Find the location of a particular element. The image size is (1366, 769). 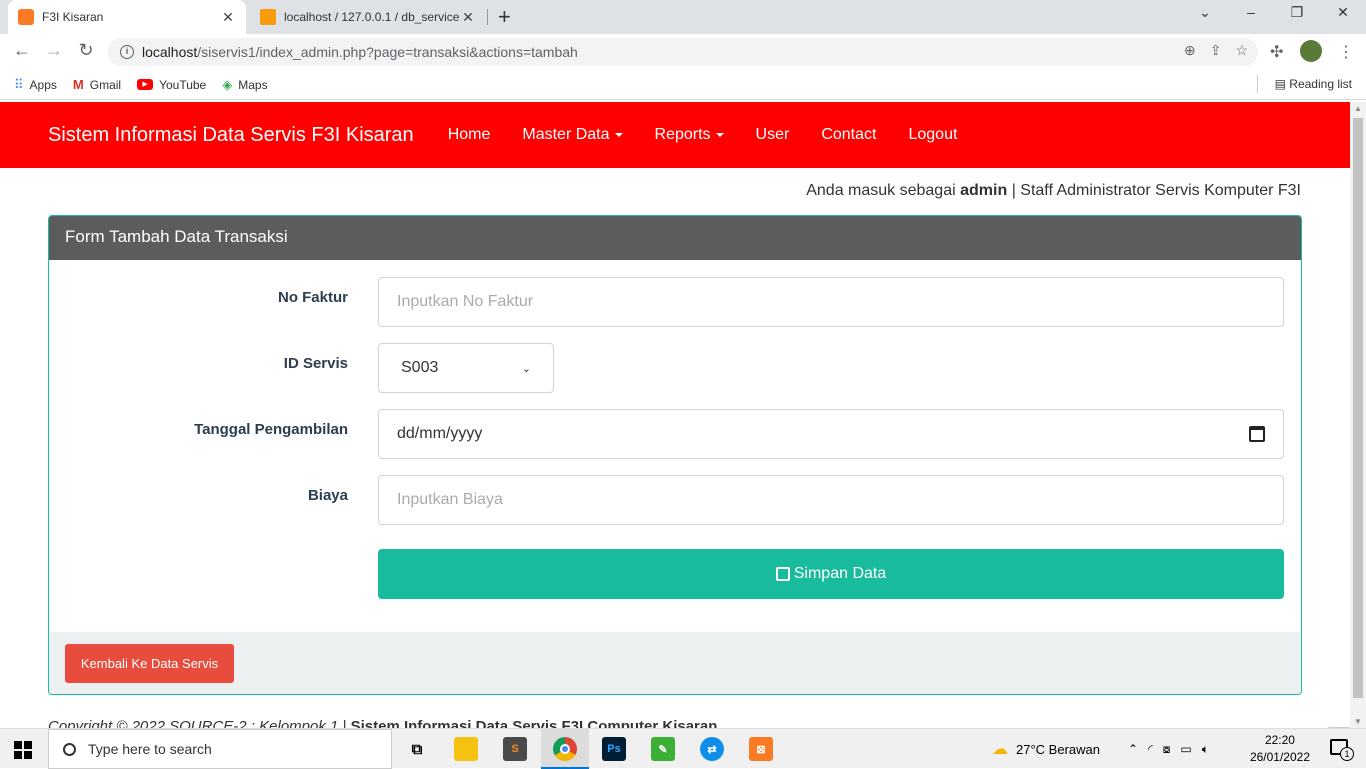

extensions-puzzle-icon: ✣ is located at coordinates (1276, 52).